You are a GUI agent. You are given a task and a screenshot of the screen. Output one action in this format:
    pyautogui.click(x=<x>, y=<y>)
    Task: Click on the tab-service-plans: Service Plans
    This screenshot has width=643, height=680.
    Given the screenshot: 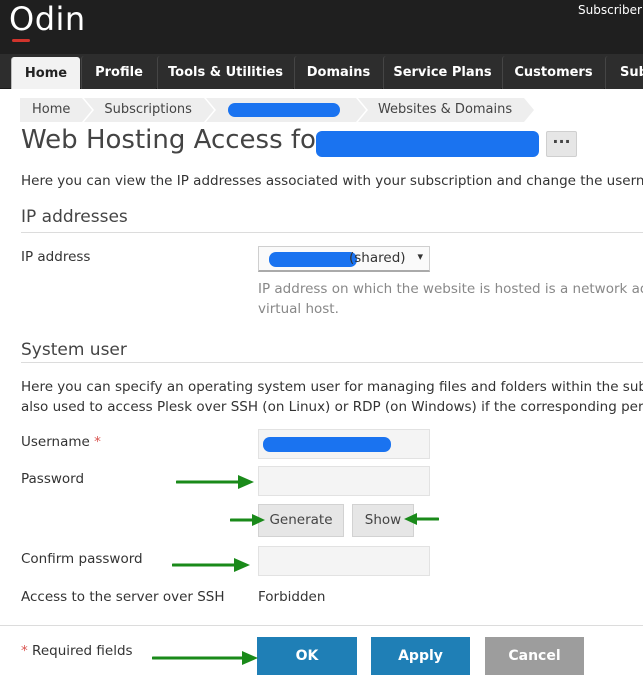 What is the action you would take?
    pyautogui.click(x=442, y=72)
    